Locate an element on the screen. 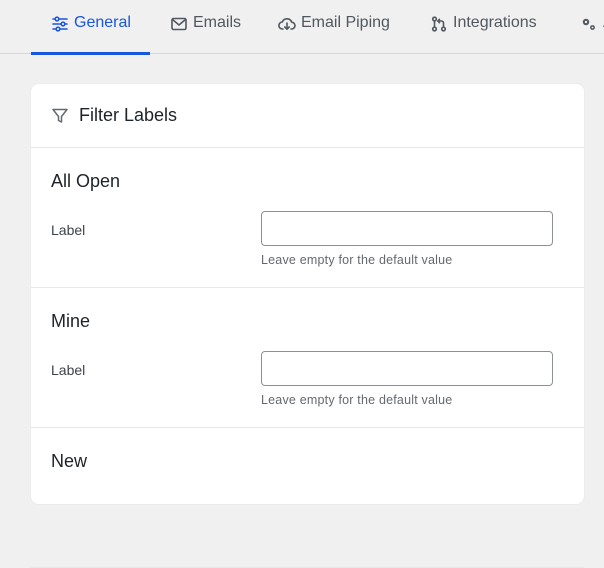 The height and width of the screenshot is (568, 604). section-title: All Open is located at coordinates (86, 181).